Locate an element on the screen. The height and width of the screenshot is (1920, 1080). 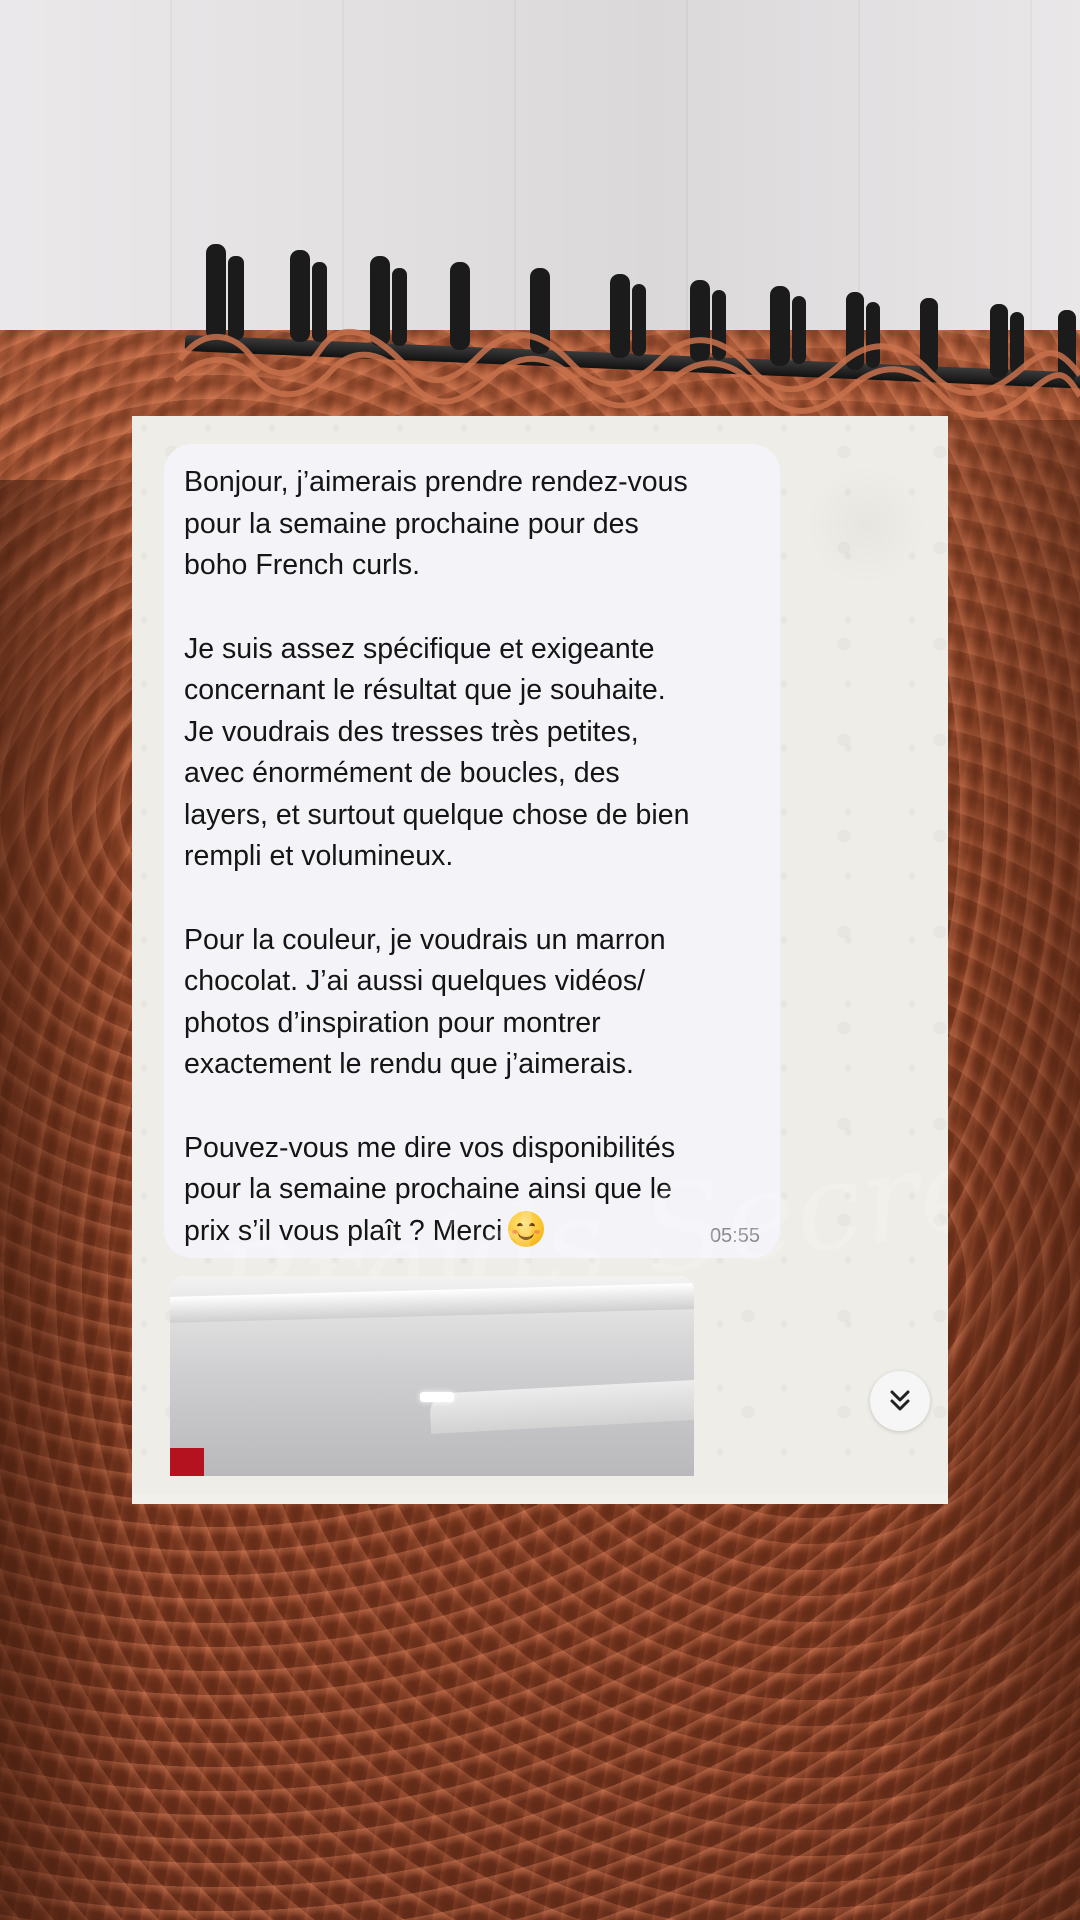
video-attachment-thumbnail is located at coordinates (432, 1376).